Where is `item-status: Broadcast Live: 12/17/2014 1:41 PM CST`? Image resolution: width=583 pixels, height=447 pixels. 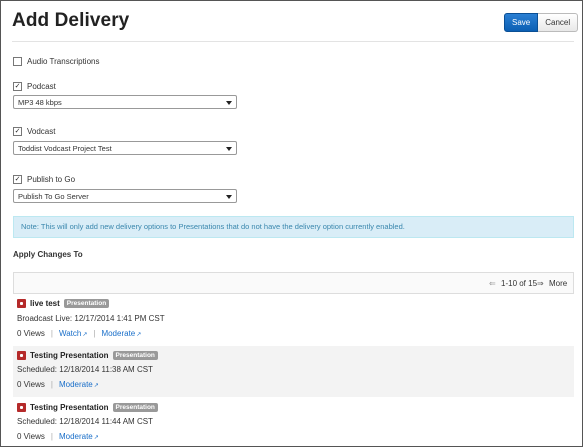
item-status: Broadcast Live: 12/17/2014 1:41 PM CST is located at coordinates (91, 318).